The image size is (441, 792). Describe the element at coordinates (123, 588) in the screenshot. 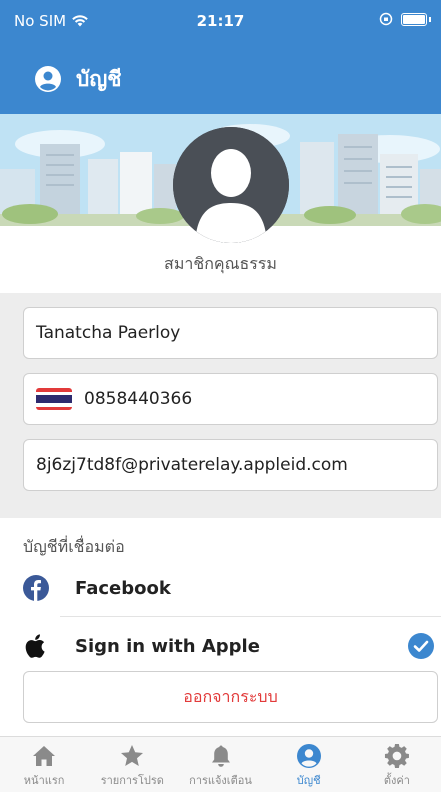

I see `facebook-label: Facebook` at that location.